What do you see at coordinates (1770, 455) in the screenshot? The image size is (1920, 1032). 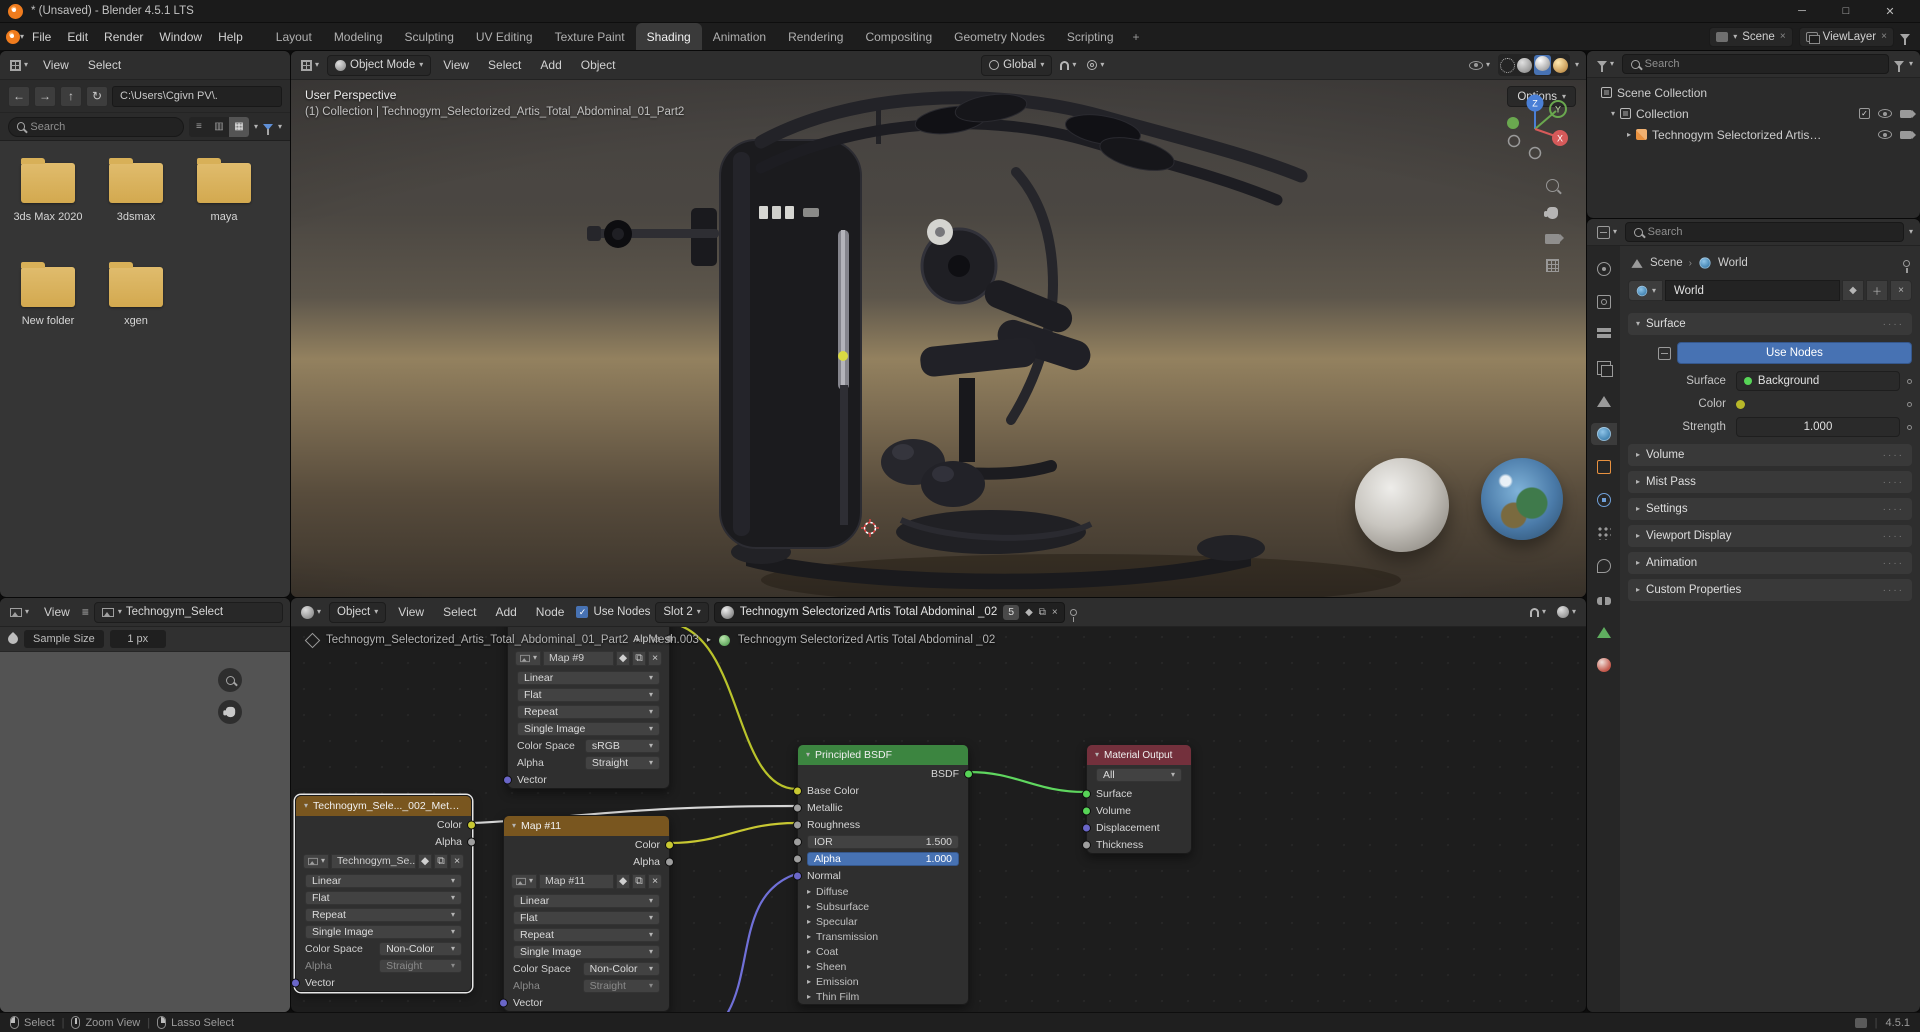 I see `volume-panel-header: ▸ Volume ····` at bounding box center [1770, 455].